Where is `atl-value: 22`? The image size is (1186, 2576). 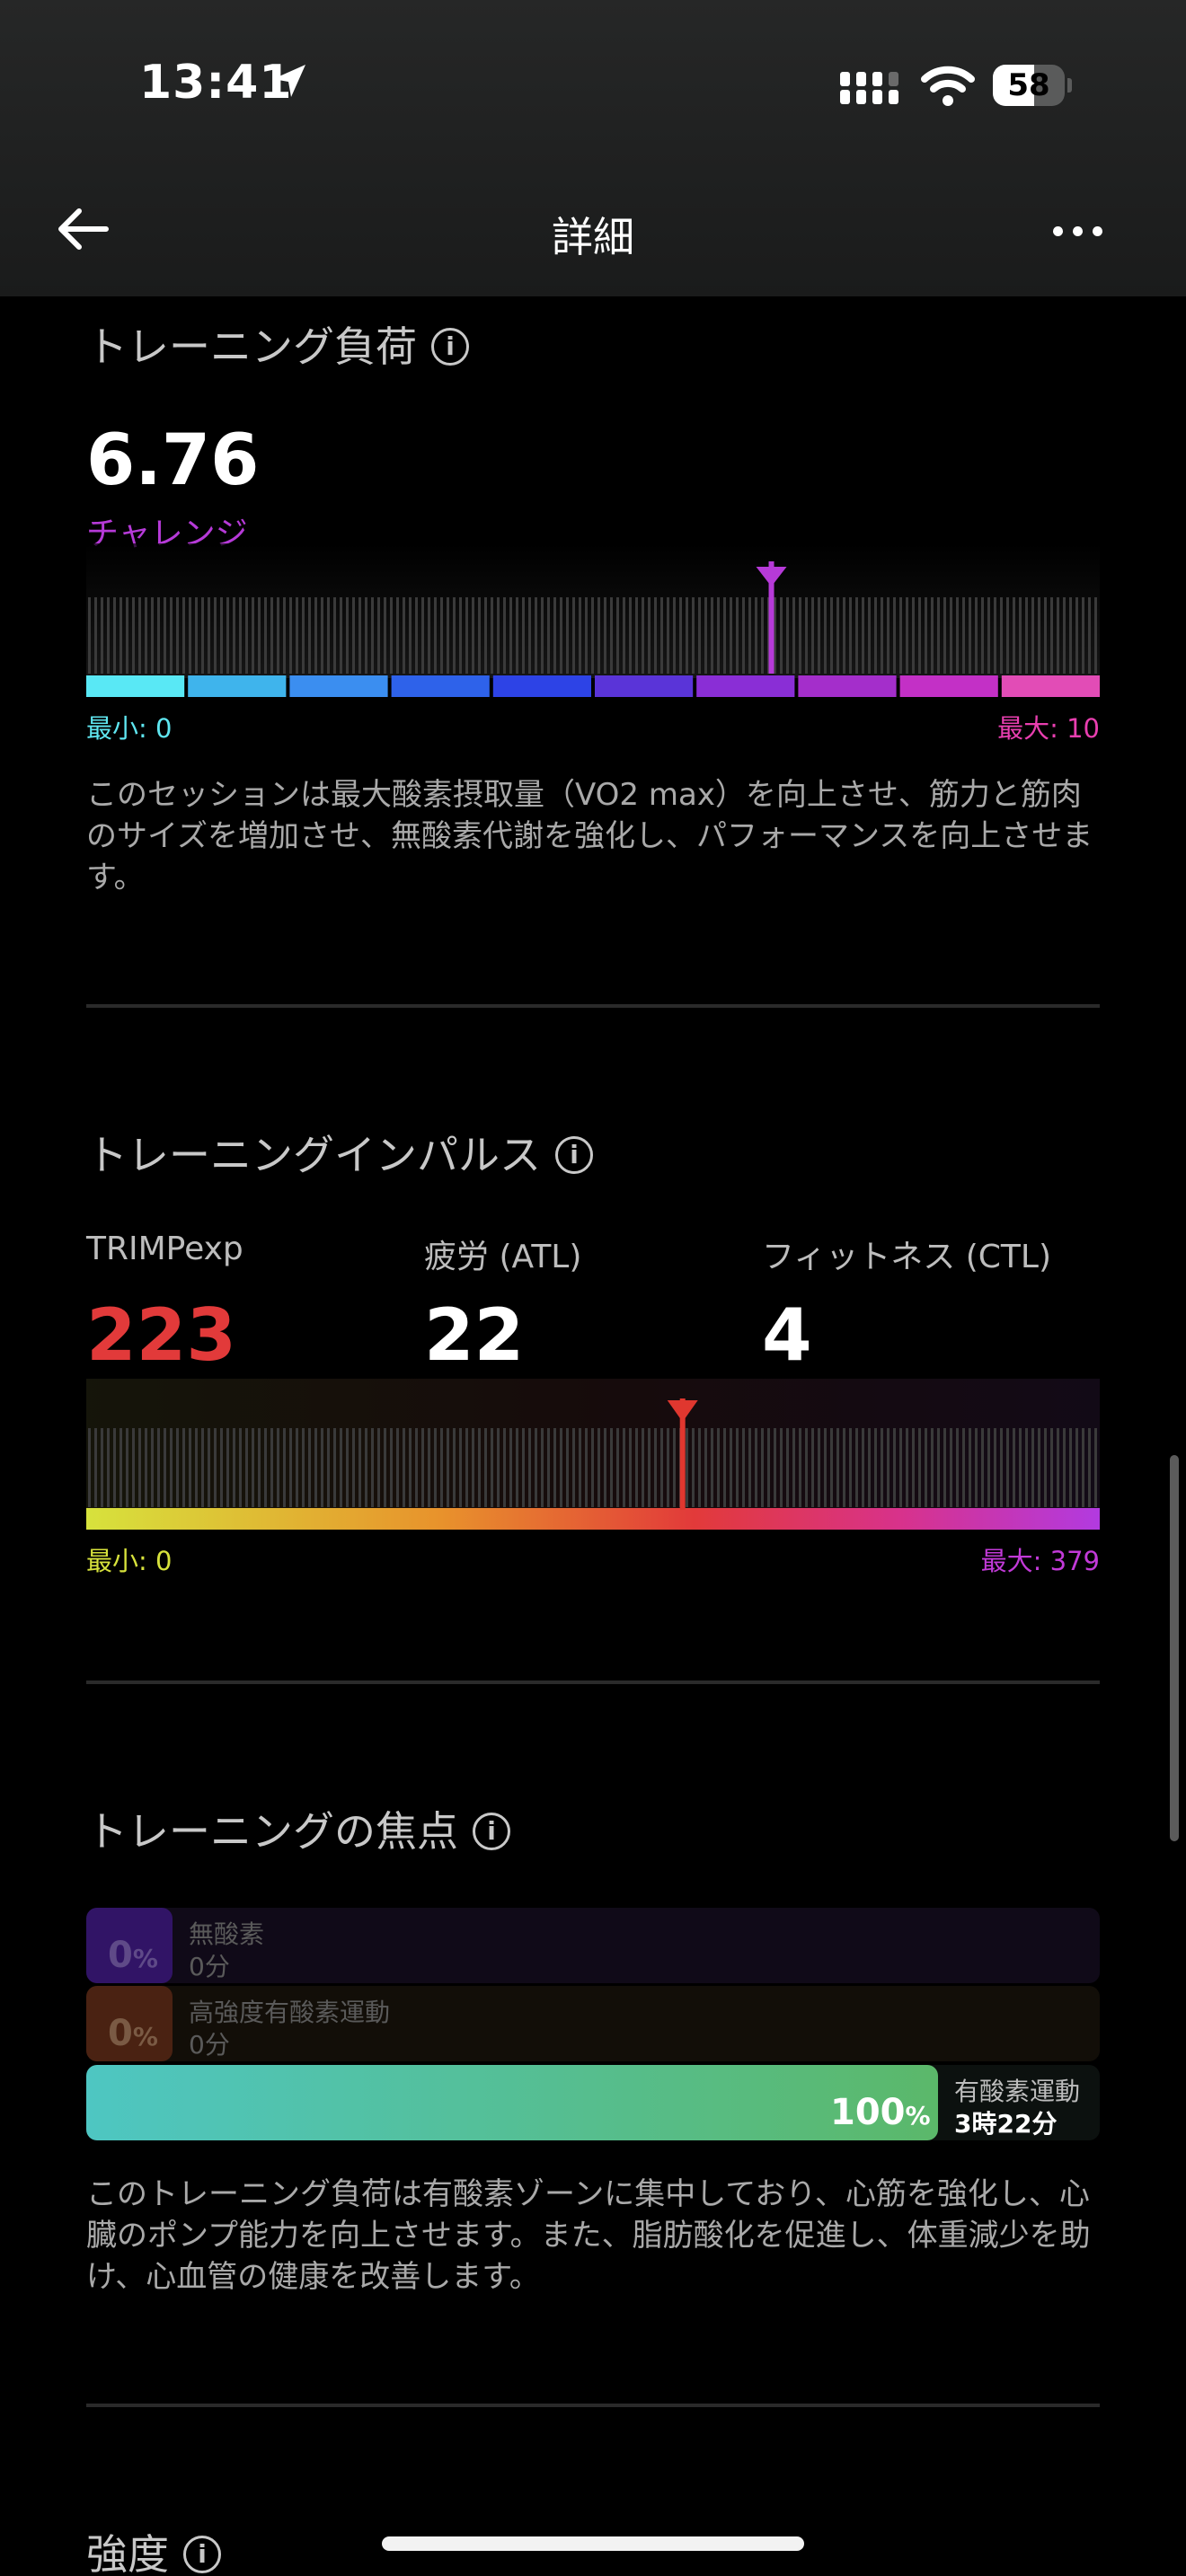
atl-value: 22 is located at coordinates (474, 1335).